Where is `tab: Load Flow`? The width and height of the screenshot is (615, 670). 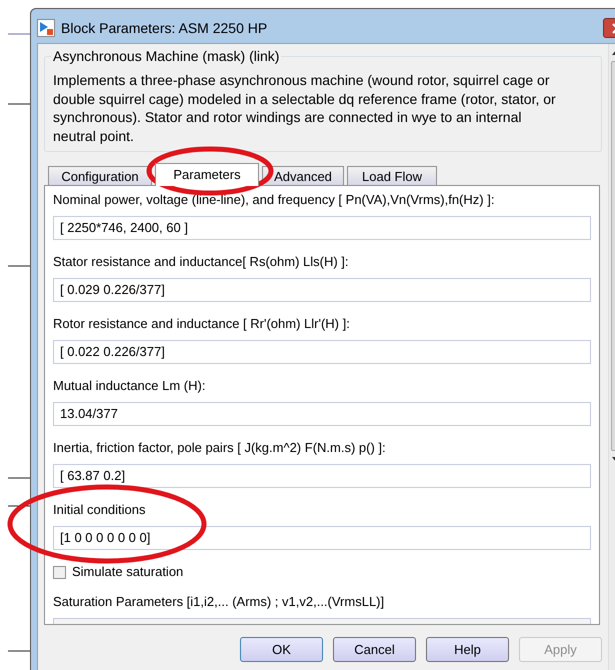
tab: Load Flow is located at coordinates (392, 175).